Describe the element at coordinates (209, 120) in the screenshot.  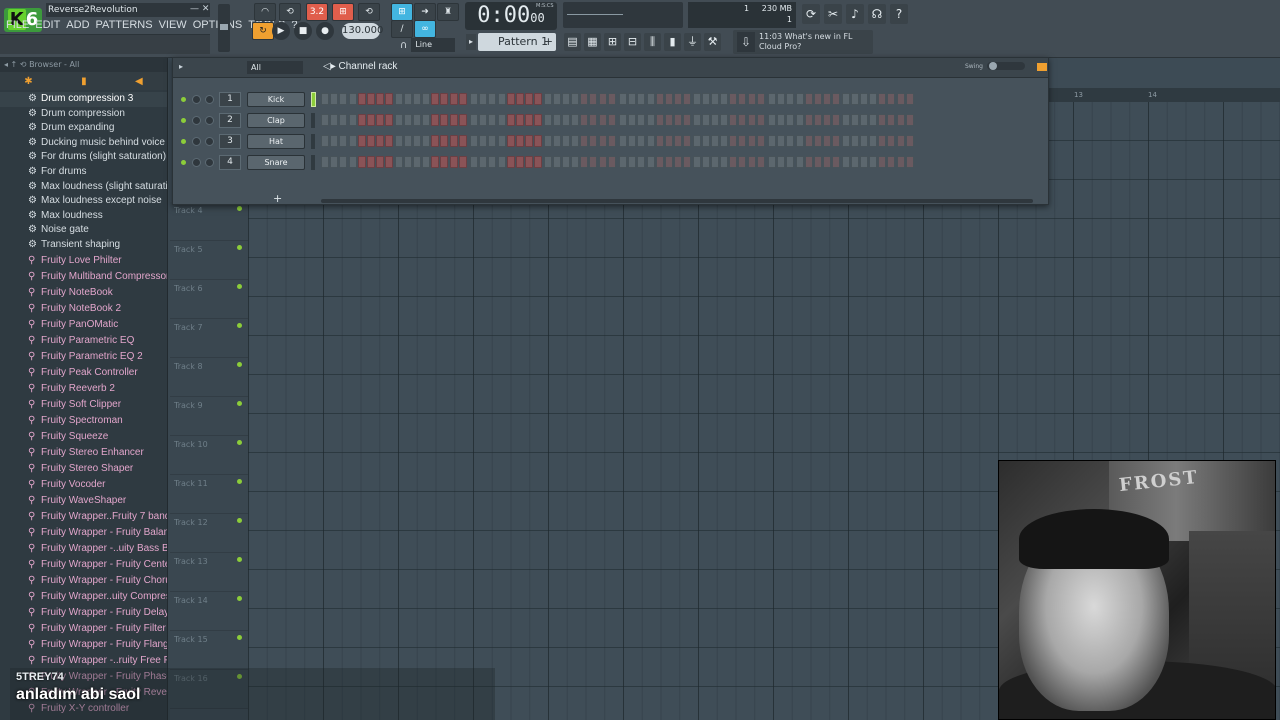
I see `channel-volume-knob` at that location.